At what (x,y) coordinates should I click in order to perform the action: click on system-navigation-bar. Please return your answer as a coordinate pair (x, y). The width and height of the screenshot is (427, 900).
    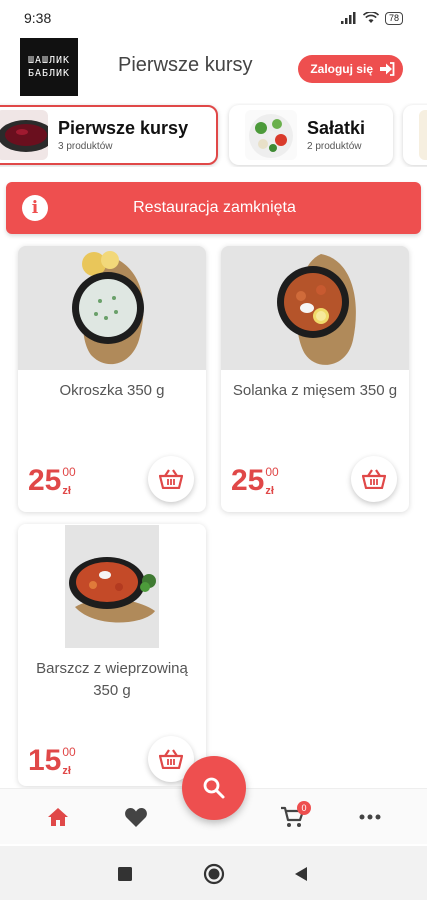
    Looking at the image, I should click on (213, 873).